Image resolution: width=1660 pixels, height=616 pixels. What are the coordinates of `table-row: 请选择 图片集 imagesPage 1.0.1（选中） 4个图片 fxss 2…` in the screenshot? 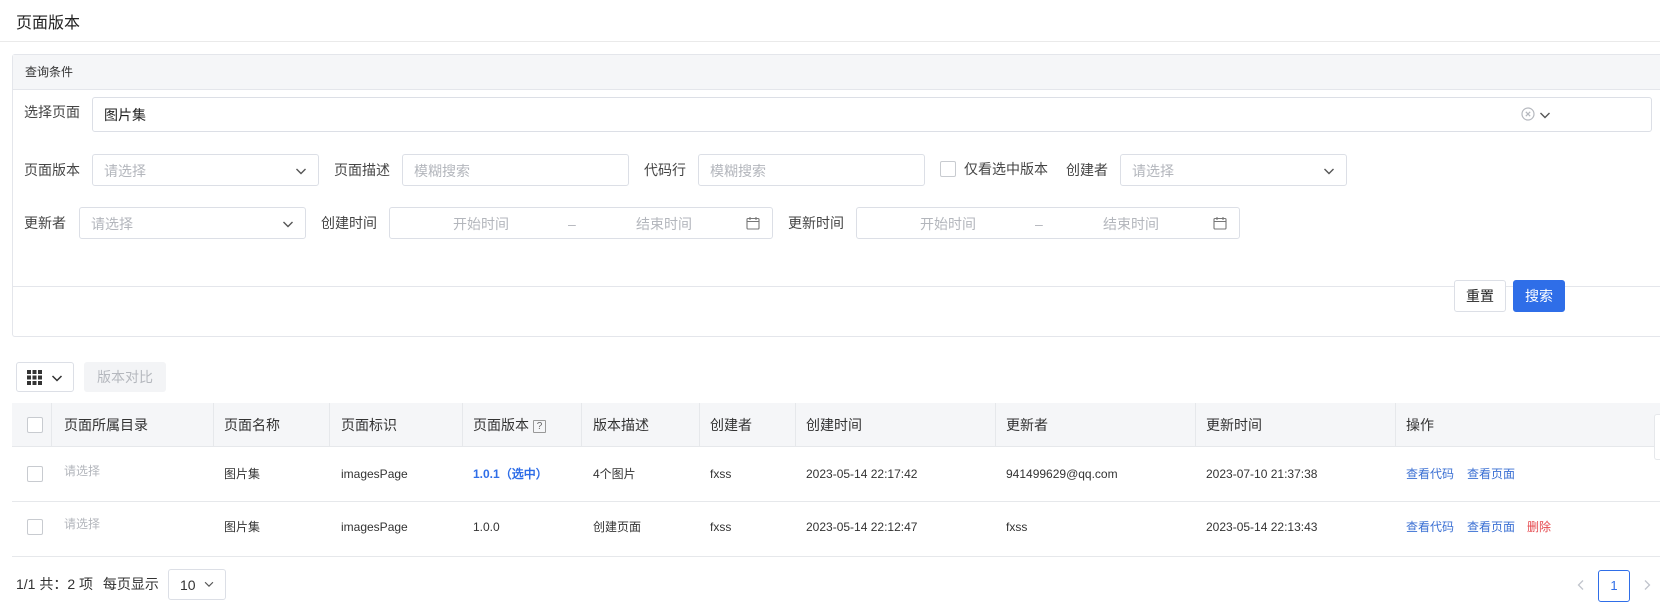 It's located at (836, 474).